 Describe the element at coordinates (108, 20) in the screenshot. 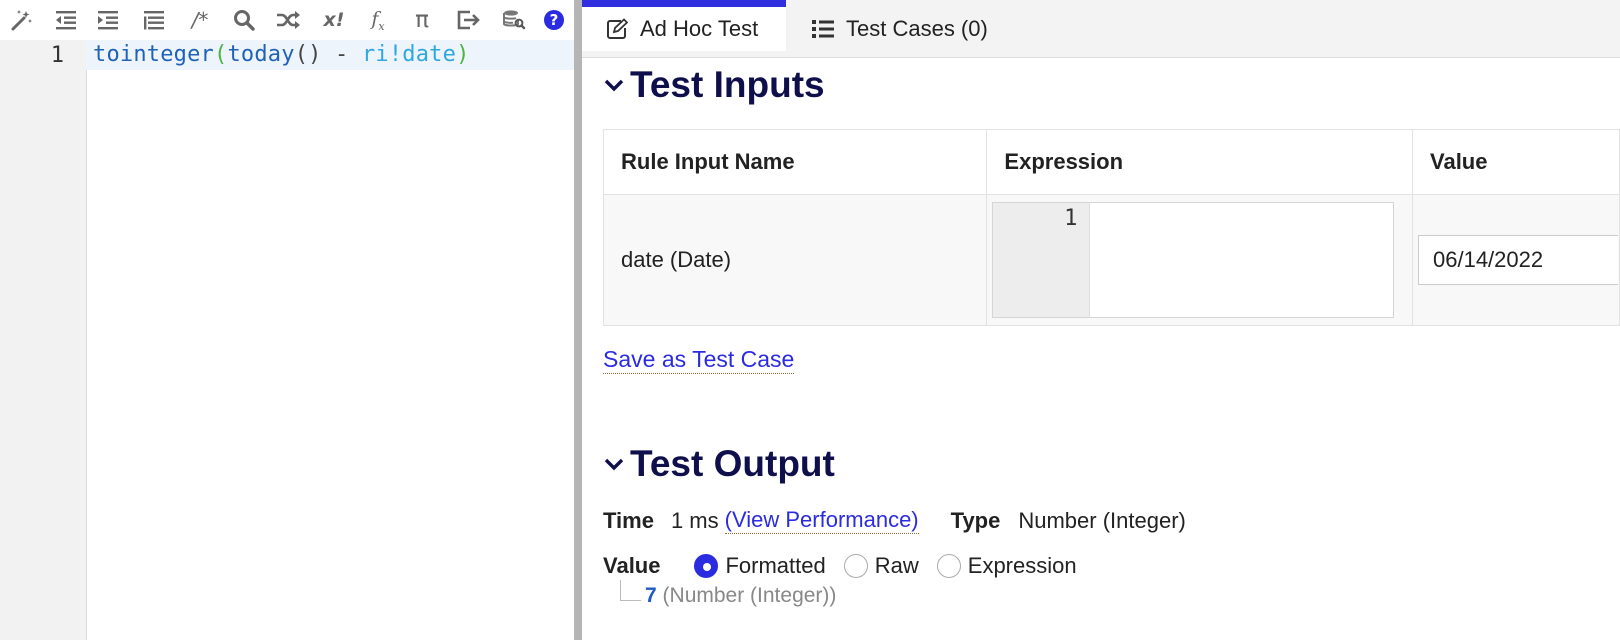

I see `indent-icon` at that location.